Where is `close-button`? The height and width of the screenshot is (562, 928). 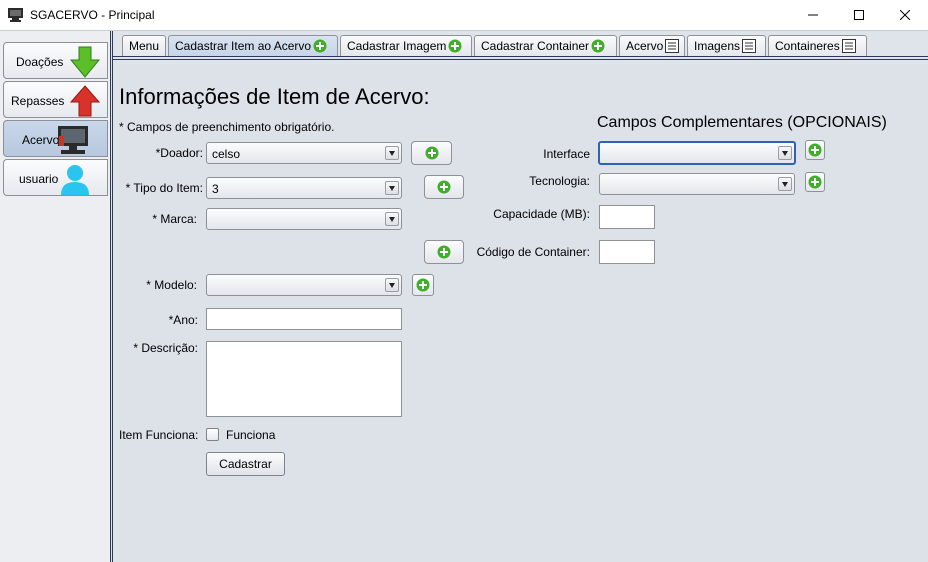
close-button is located at coordinates (905, 15).